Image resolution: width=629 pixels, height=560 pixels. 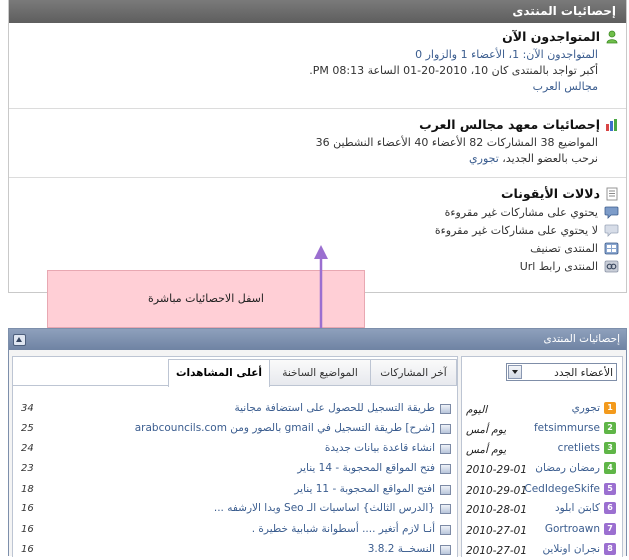 I want to click on rank-badge: 6, so click(x=610, y=508).